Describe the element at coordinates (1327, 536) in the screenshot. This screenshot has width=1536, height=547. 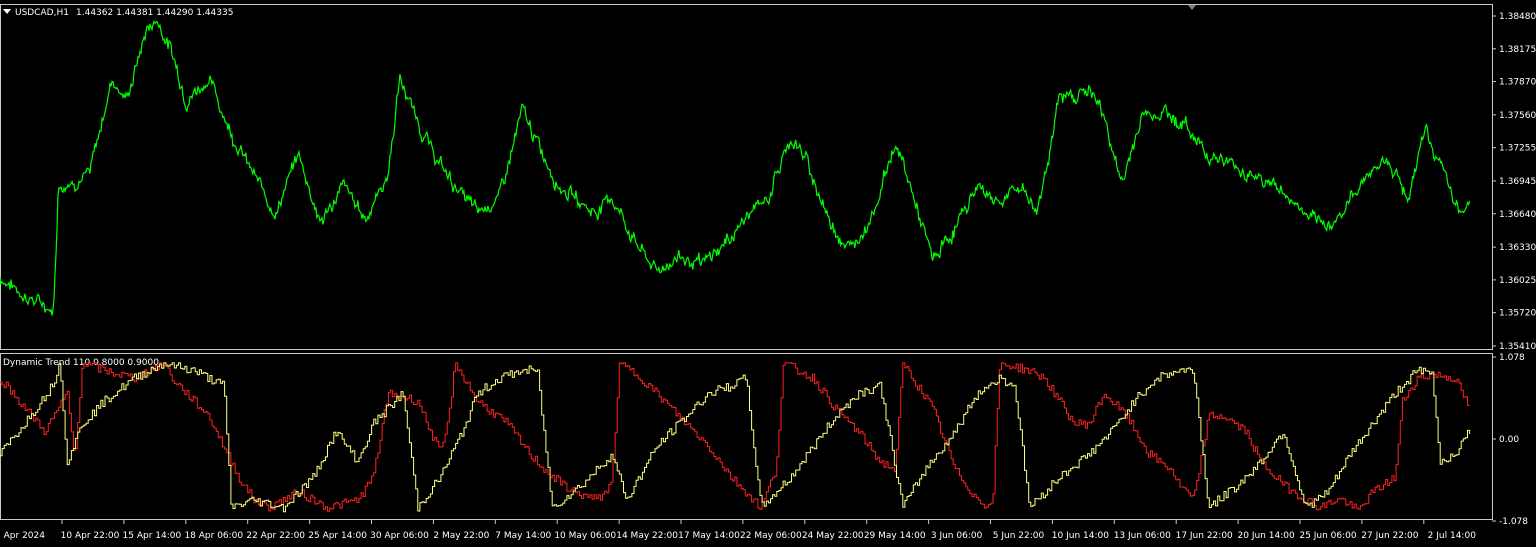
I see `time-tick-label: 25 Jun 06:00` at that location.